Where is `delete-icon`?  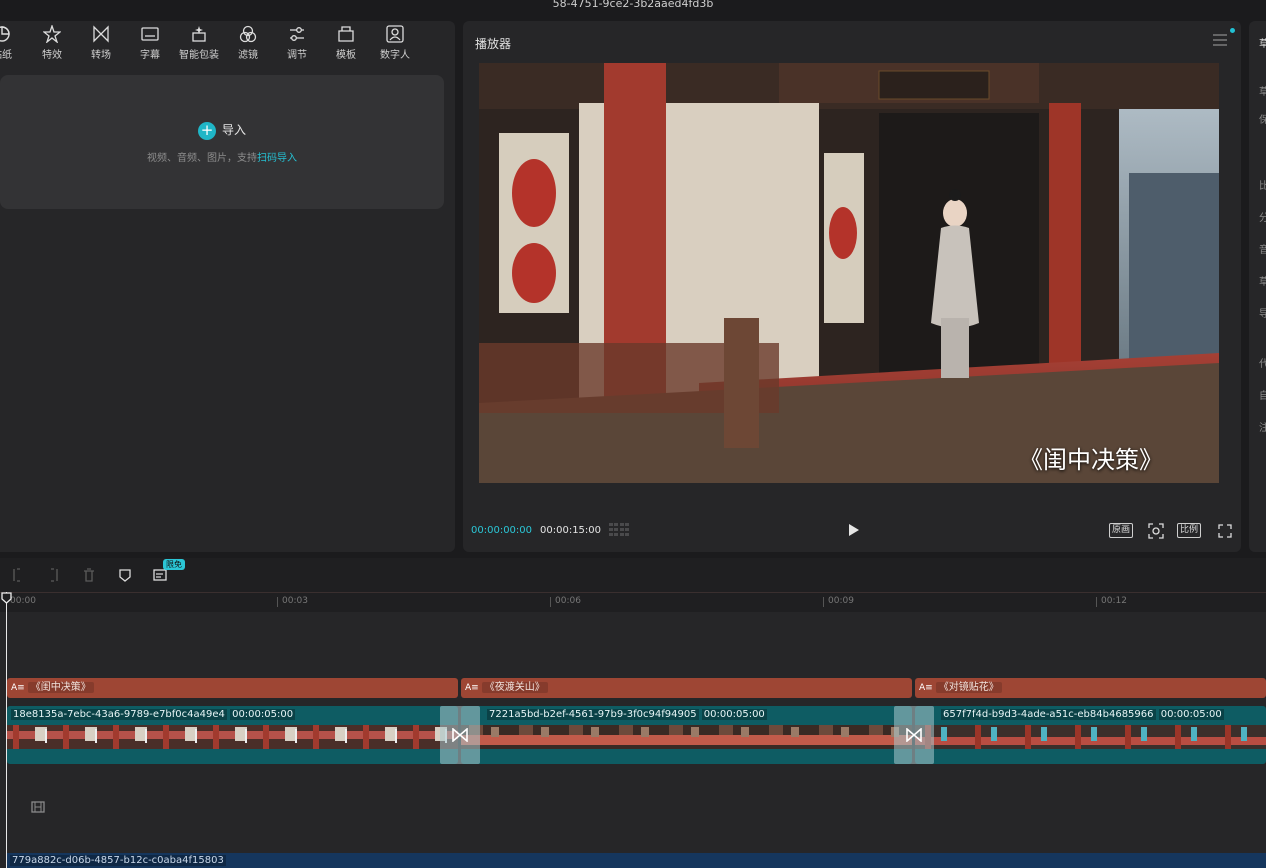
delete-icon is located at coordinates (89, 575).